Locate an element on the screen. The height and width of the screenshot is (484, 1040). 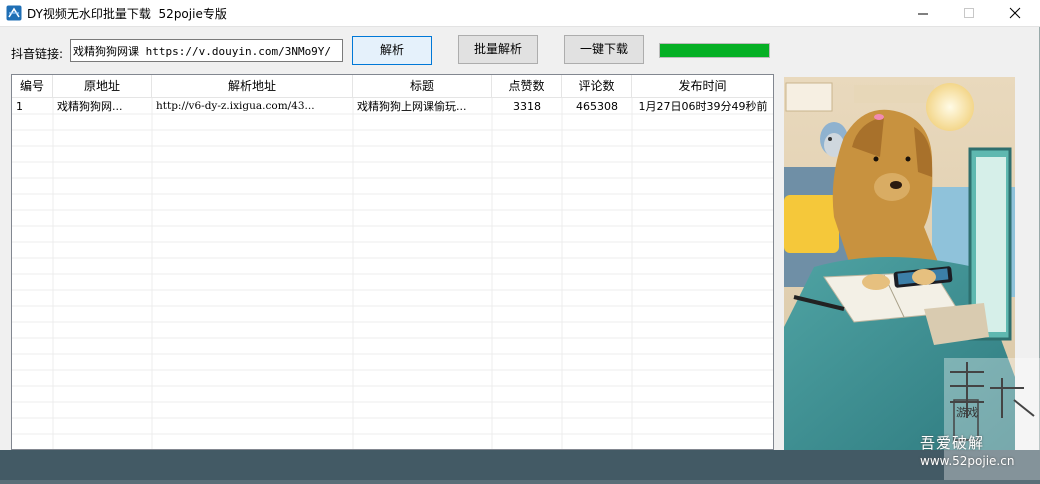
minimize-button is located at coordinates (923, 13).